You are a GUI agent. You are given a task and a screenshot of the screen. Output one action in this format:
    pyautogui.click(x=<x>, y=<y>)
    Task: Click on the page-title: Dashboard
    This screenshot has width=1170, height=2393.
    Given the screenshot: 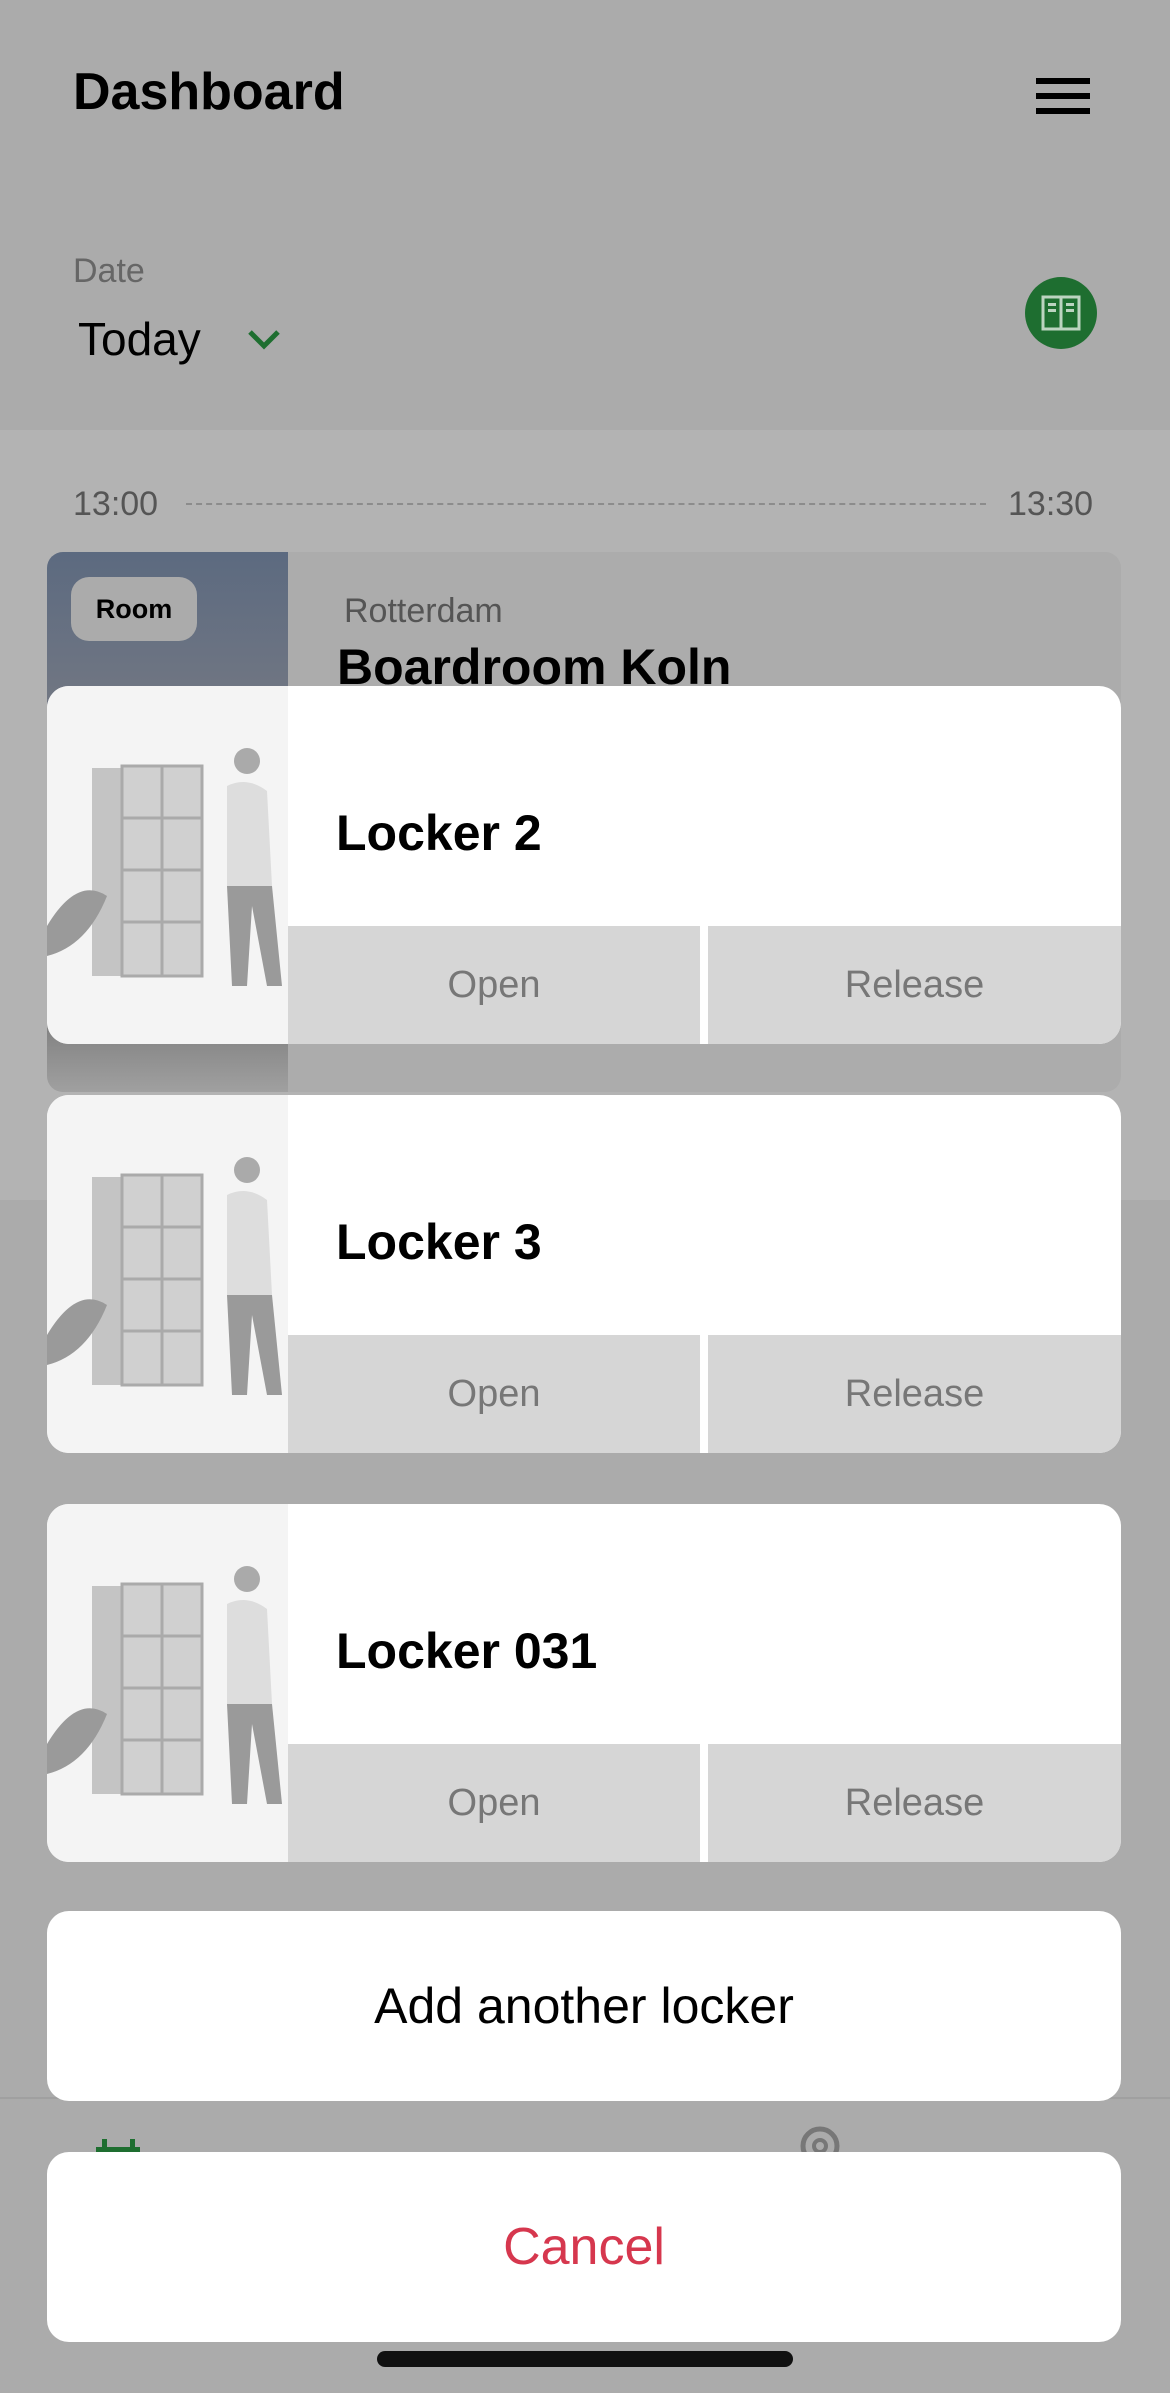 What is the action you would take?
    pyautogui.click(x=209, y=92)
    